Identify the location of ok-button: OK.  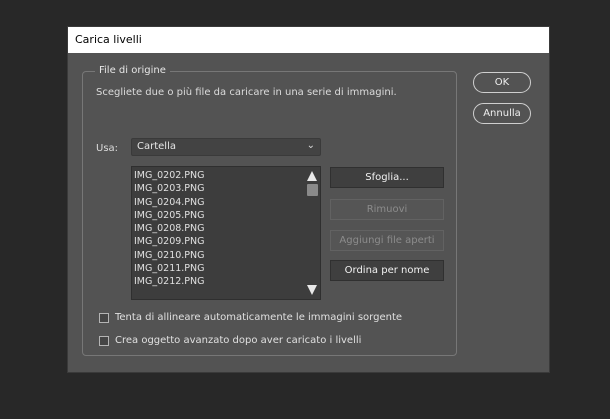
(502, 82).